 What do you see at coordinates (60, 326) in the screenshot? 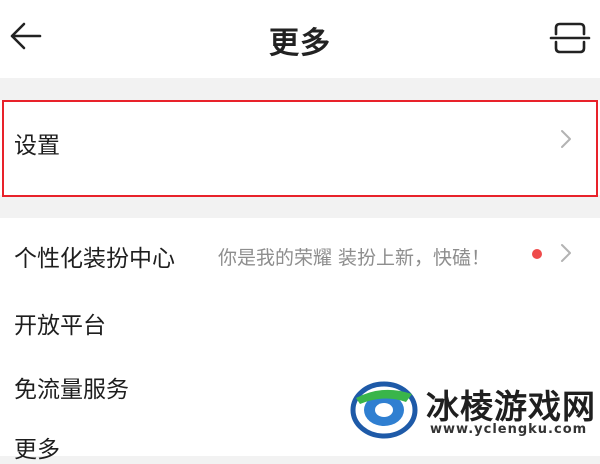
I see `open-platform-label: 开放平台` at bounding box center [60, 326].